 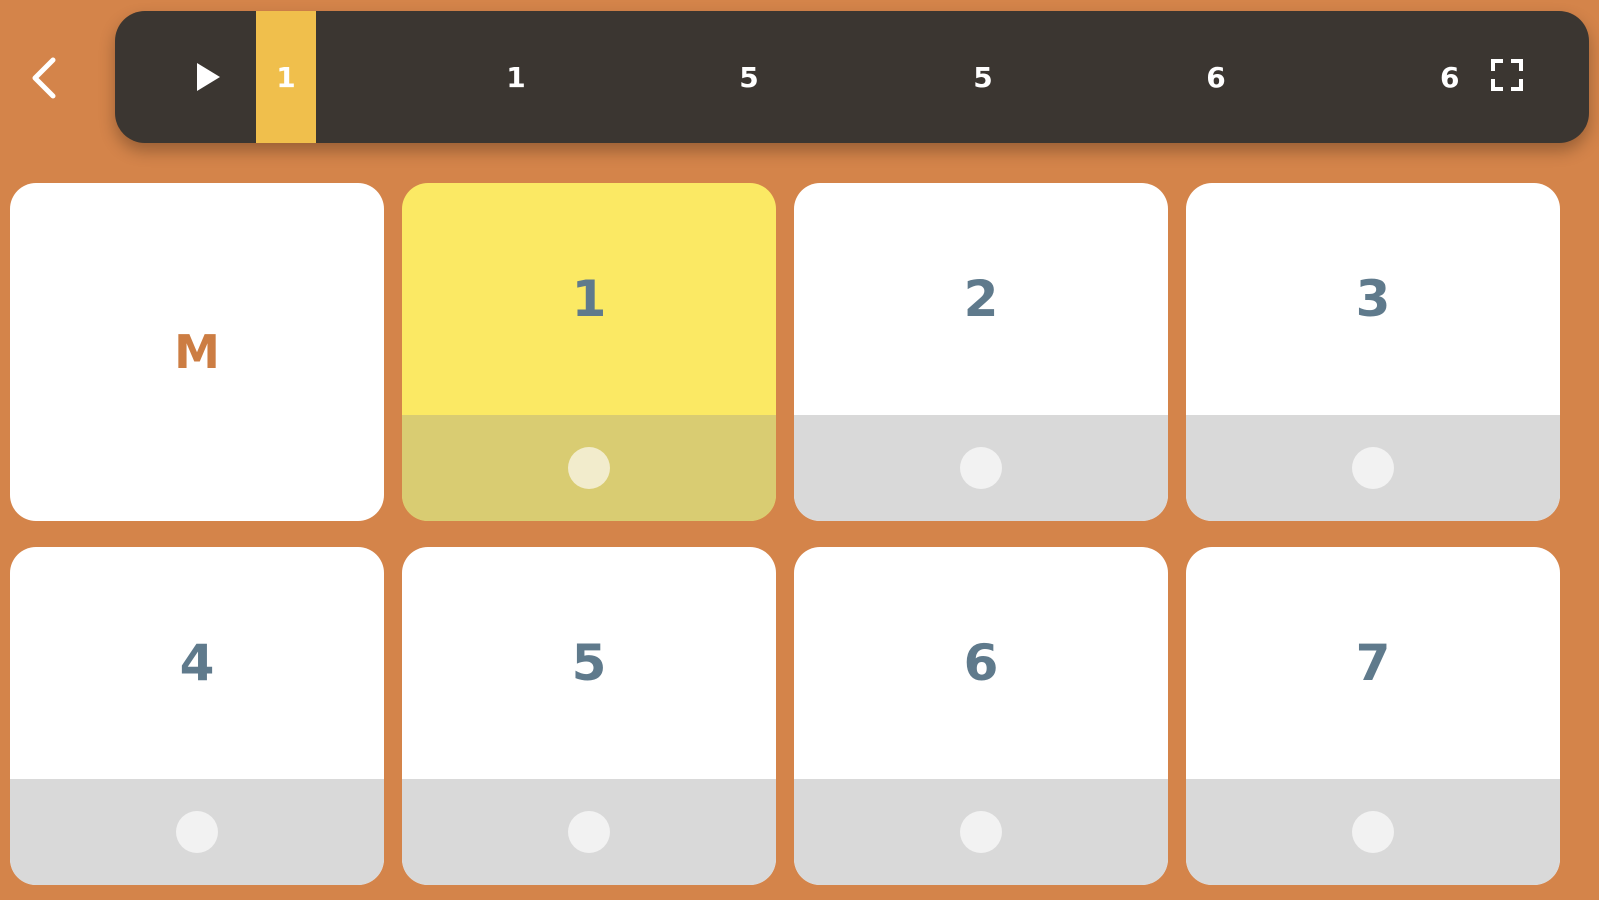 I want to click on sequence-bar: 1 1 5 5 6 6, so click(x=852, y=77).